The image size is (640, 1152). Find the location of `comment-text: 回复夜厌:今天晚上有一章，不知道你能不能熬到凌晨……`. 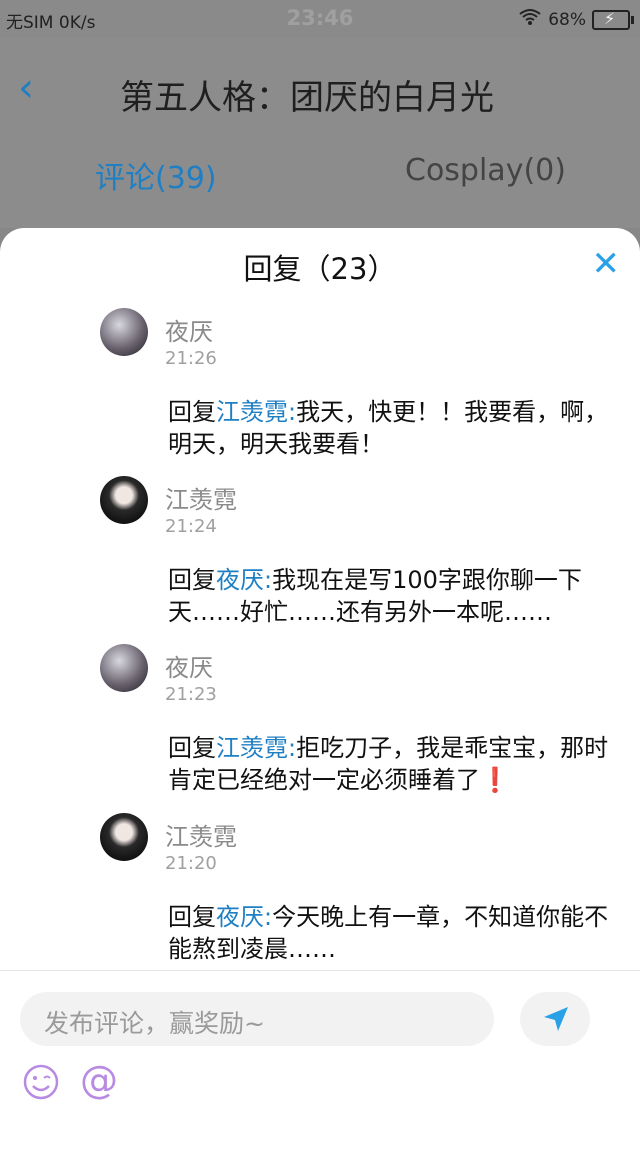

comment-text: 回复夜厌:今天晚上有一章，不知道你能不能熬到凌晨…… is located at coordinates (398, 933).